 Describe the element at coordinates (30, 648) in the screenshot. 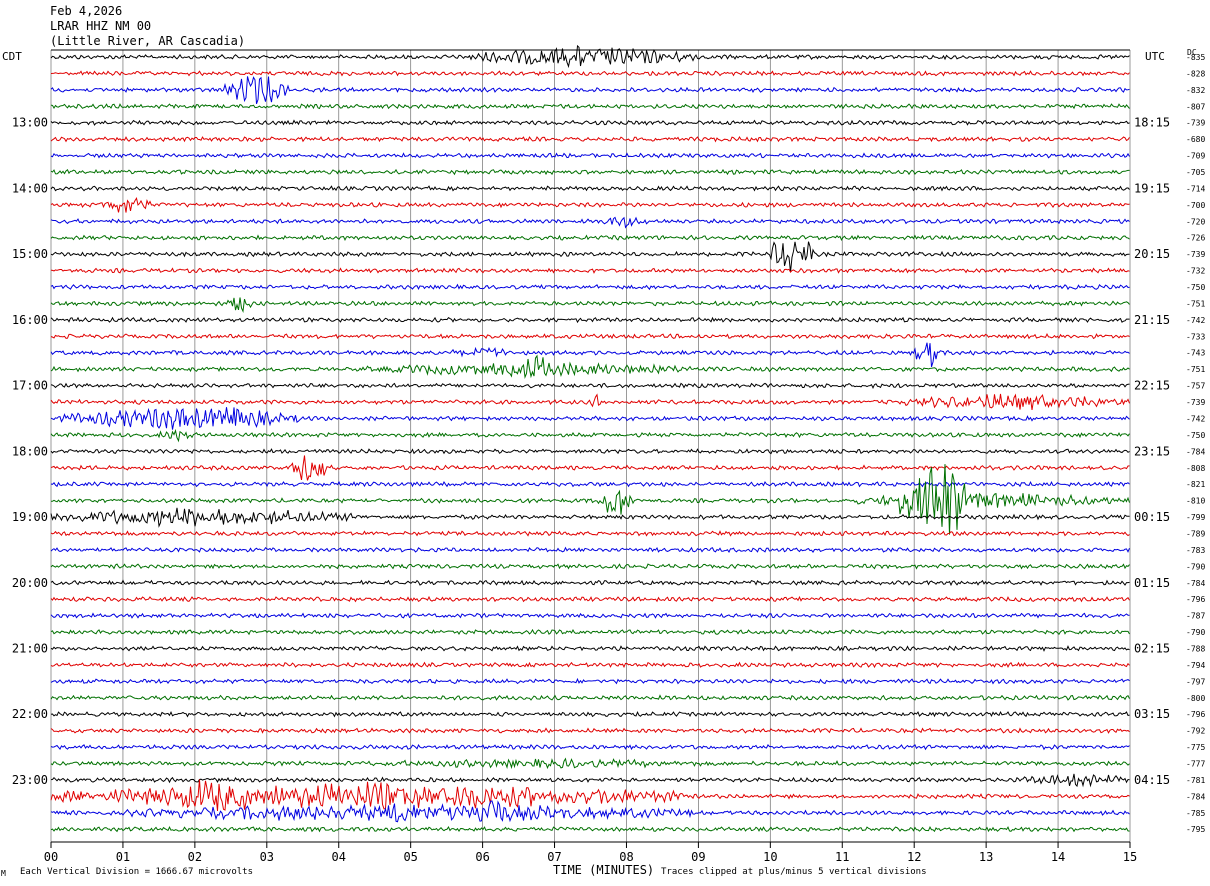

I see `cdt-label-2100: 21:00` at that location.